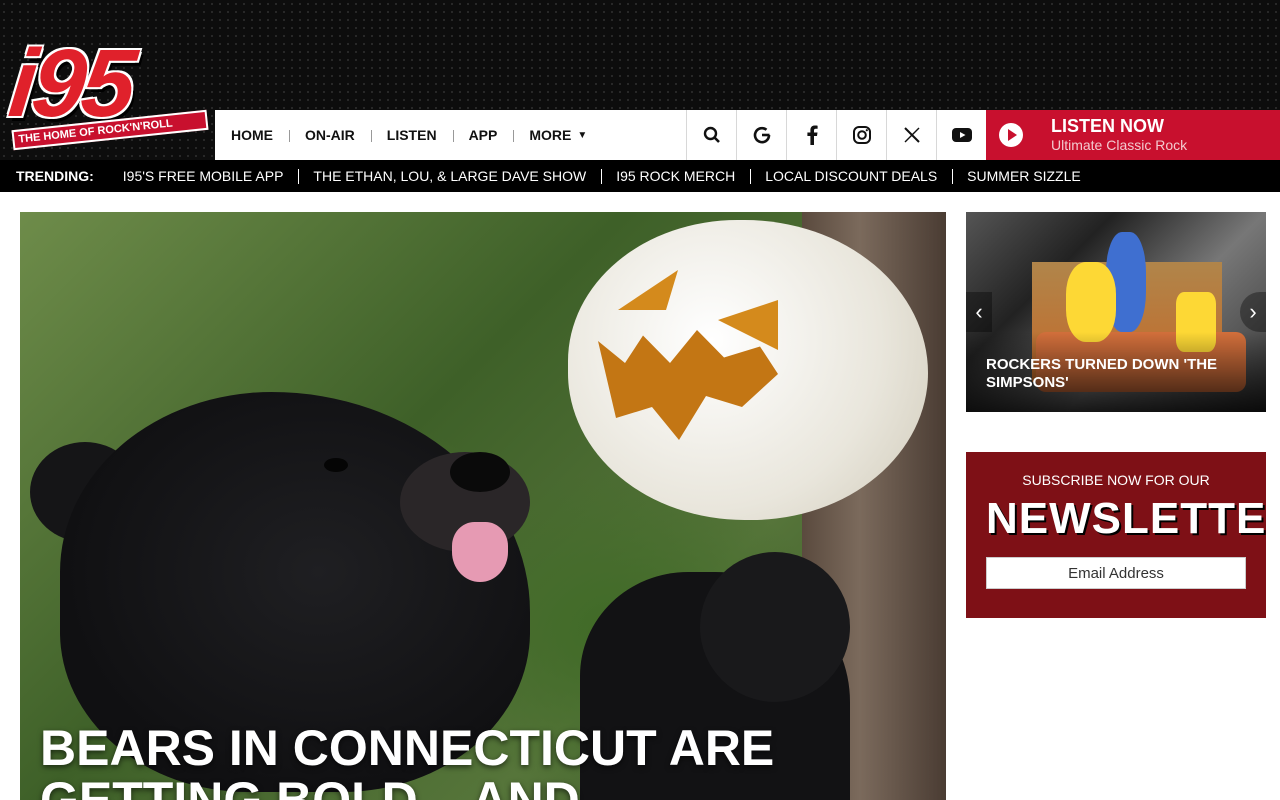  What do you see at coordinates (775, 627) in the screenshot?
I see `hero-image-bear-paw` at bounding box center [775, 627].